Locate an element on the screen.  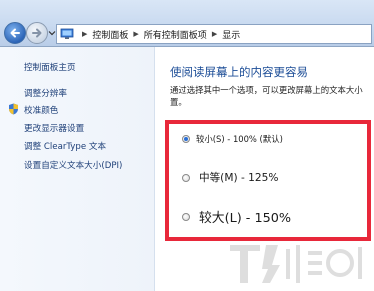
sidebar-item-adjust-resolution: 调整分辨率 is located at coordinates (45, 93).